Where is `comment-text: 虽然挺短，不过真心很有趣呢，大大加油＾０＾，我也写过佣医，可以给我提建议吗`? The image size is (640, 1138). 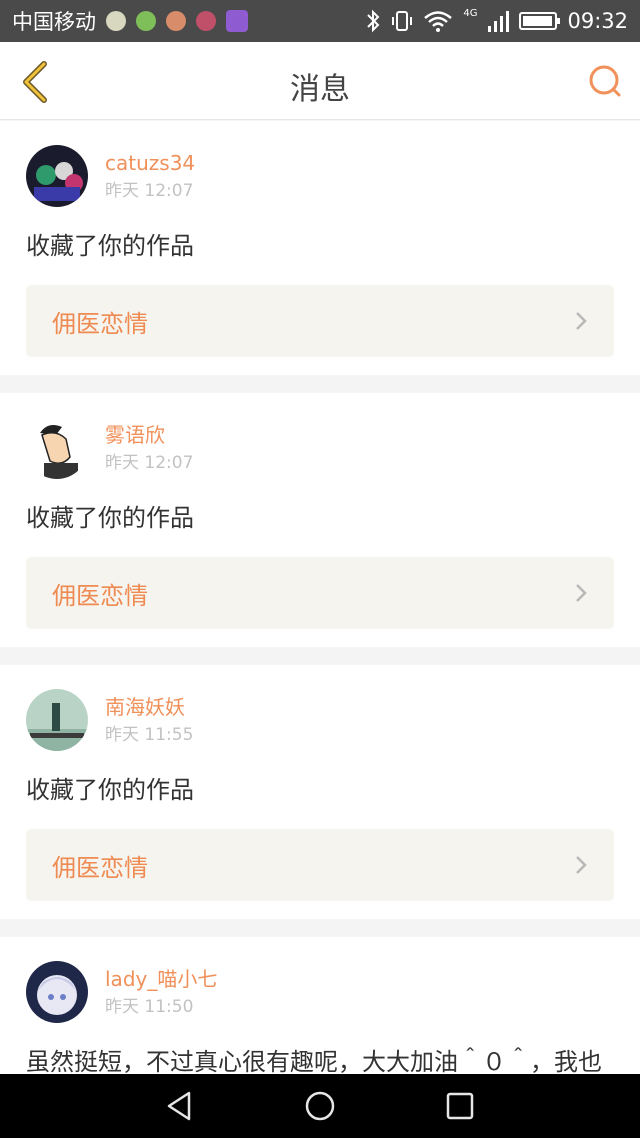
comment-text: 虽然挺短，不过真心很有趣呢，大大加油＾０＾，我也写过佣医，可以给我提建议吗 is located at coordinates (314, 1061).